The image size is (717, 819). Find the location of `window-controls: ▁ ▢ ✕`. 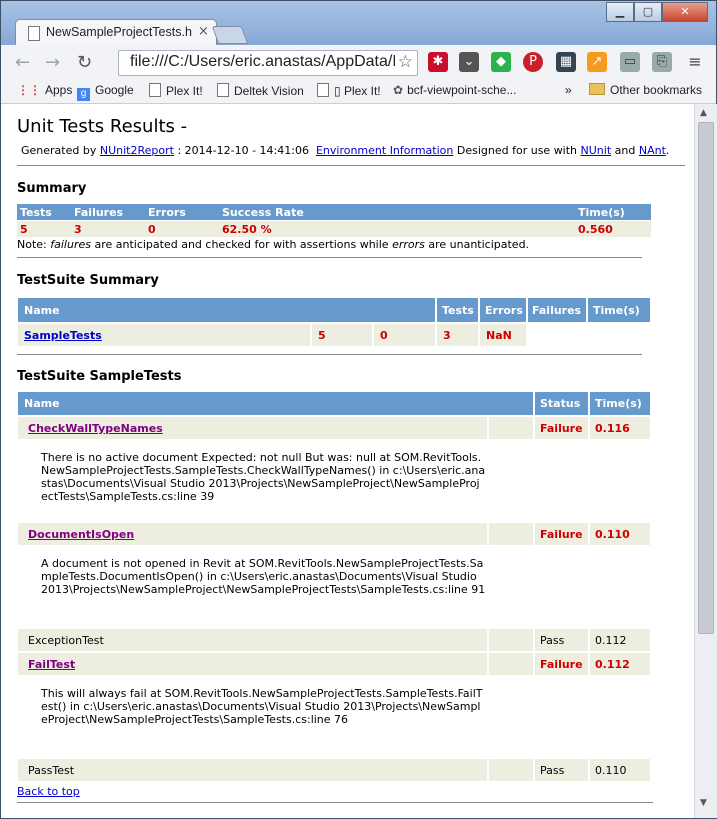

window-controls: ▁ ▢ ✕ is located at coordinates (657, 12).